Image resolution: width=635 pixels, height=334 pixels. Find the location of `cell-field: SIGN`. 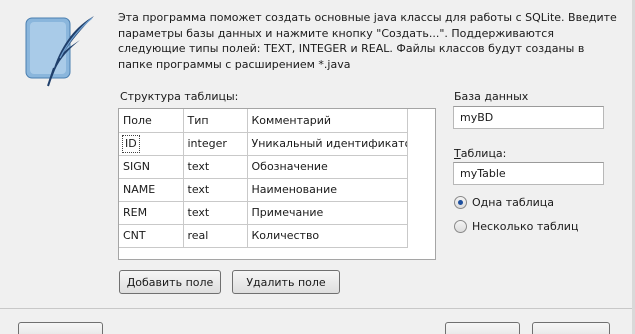

cell-field: SIGN is located at coordinates (151, 166).